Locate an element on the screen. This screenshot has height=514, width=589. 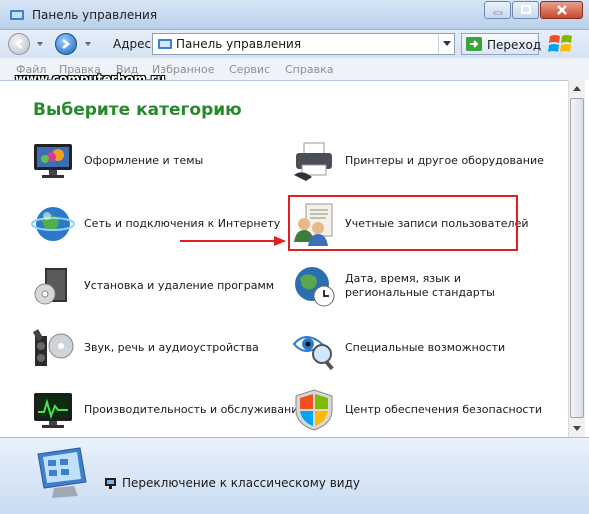
annotation-highlight-box is located at coordinates (403, 223).